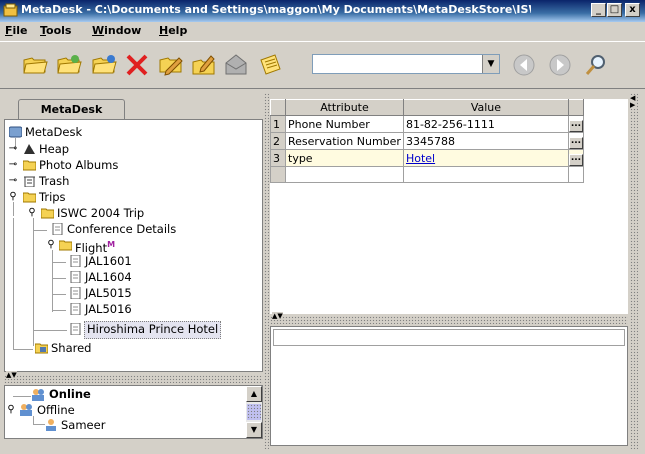 The width and height of the screenshot is (645, 454). I want to click on toolbar: ▼, so click(322, 65).